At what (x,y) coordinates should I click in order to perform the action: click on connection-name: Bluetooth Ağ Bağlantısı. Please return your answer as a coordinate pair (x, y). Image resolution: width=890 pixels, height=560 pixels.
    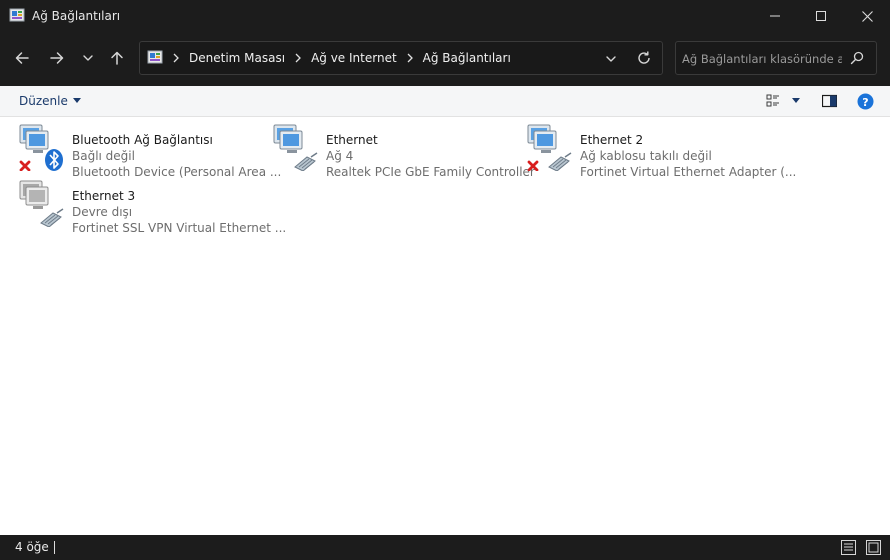
    Looking at the image, I should click on (142, 140).